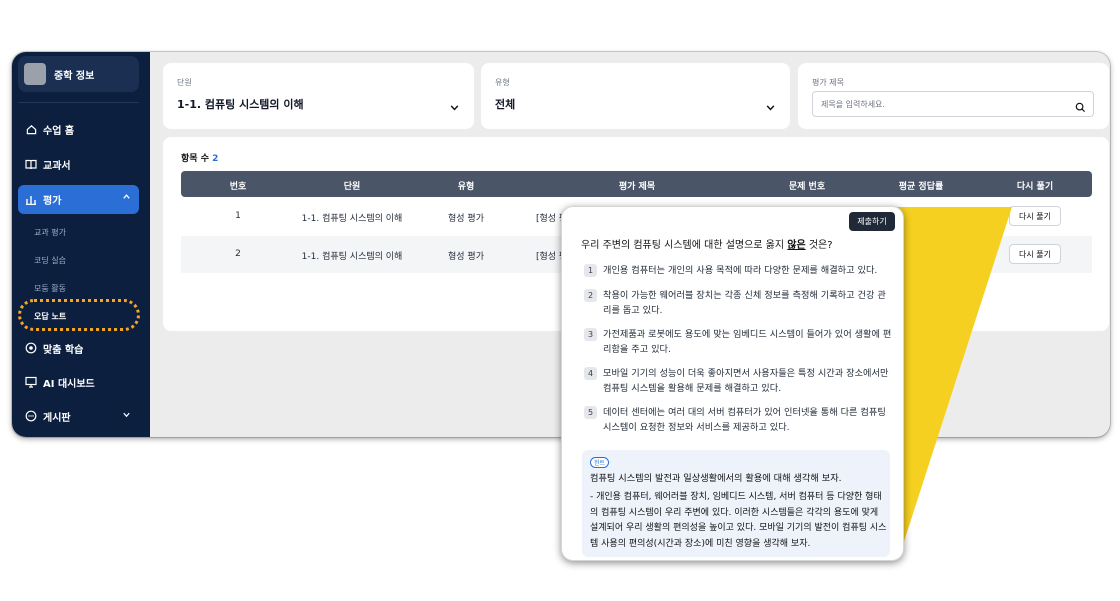 The height and width of the screenshot is (601, 1120). I want to click on question-text: 우리 주변의 컴퓨팅 시스템에 대한 설명으로 옳지 않은 것은?, so click(707, 245).